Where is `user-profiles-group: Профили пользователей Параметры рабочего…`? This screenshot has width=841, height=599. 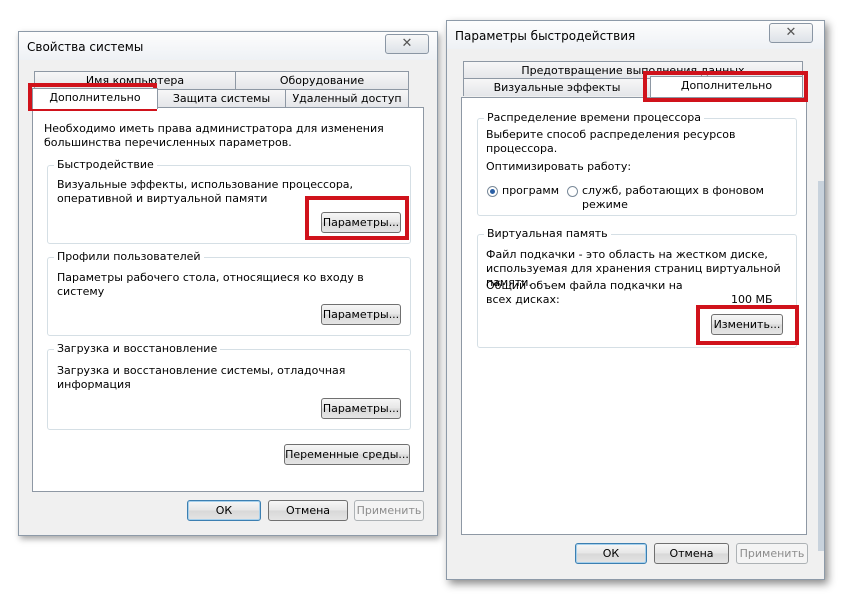
user-profiles-group: Профили пользователей Параметры рабочего… is located at coordinates (229, 293).